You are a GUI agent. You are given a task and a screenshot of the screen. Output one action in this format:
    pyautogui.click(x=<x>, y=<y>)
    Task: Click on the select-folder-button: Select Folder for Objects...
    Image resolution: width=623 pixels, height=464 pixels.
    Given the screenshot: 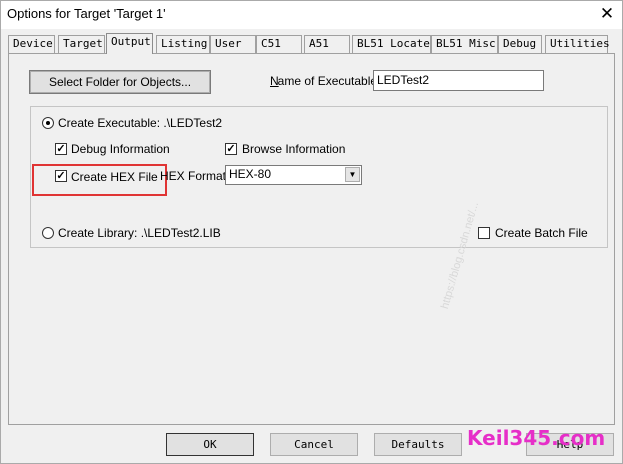 What is the action you would take?
    pyautogui.click(x=120, y=82)
    